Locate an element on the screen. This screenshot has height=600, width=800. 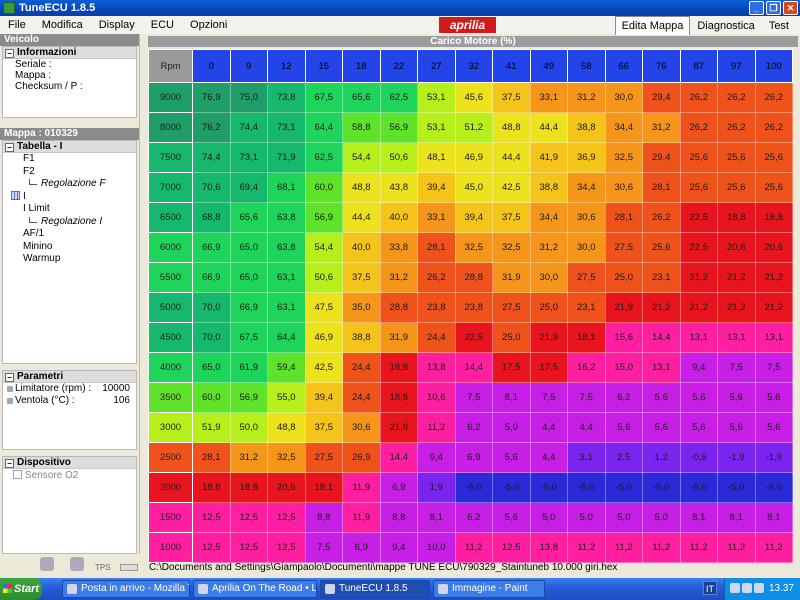
map-cell: 61,9 is located at coordinates (248, 367).